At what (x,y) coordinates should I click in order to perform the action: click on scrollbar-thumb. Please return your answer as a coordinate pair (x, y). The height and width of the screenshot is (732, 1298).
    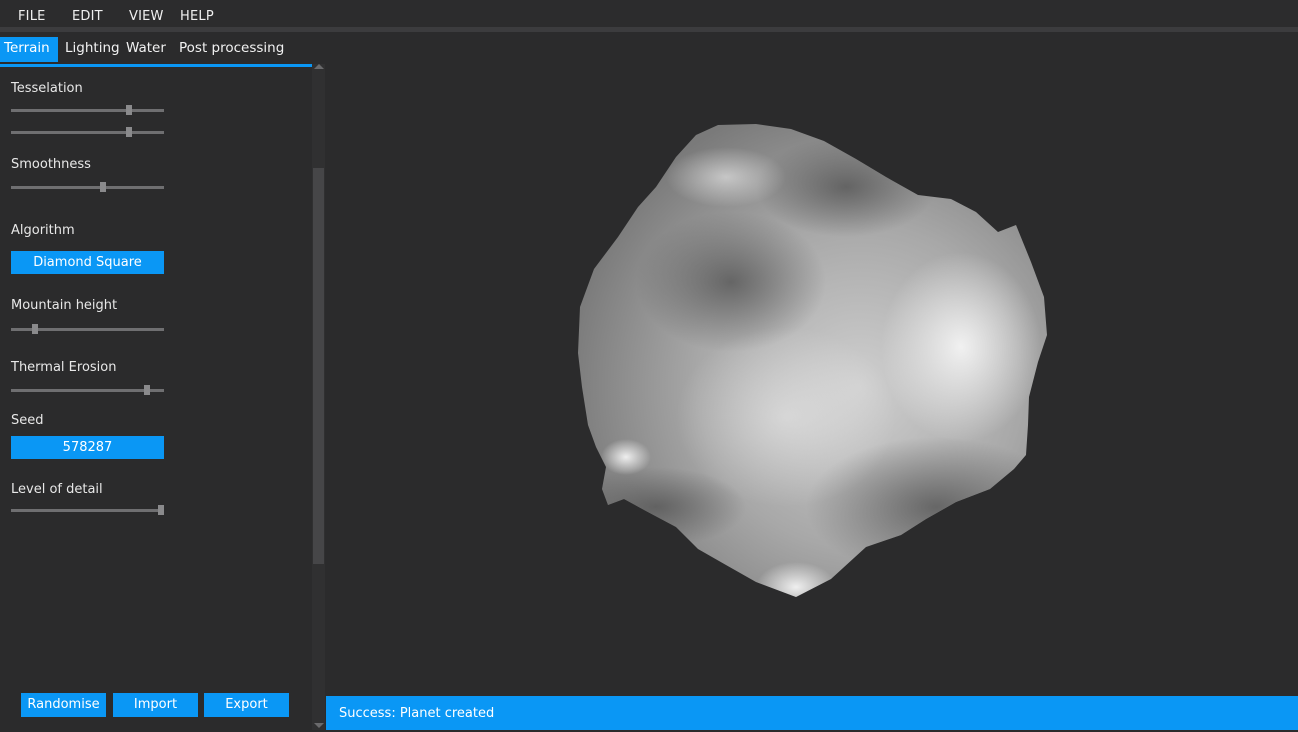
    Looking at the image, I should click on (318, 366).